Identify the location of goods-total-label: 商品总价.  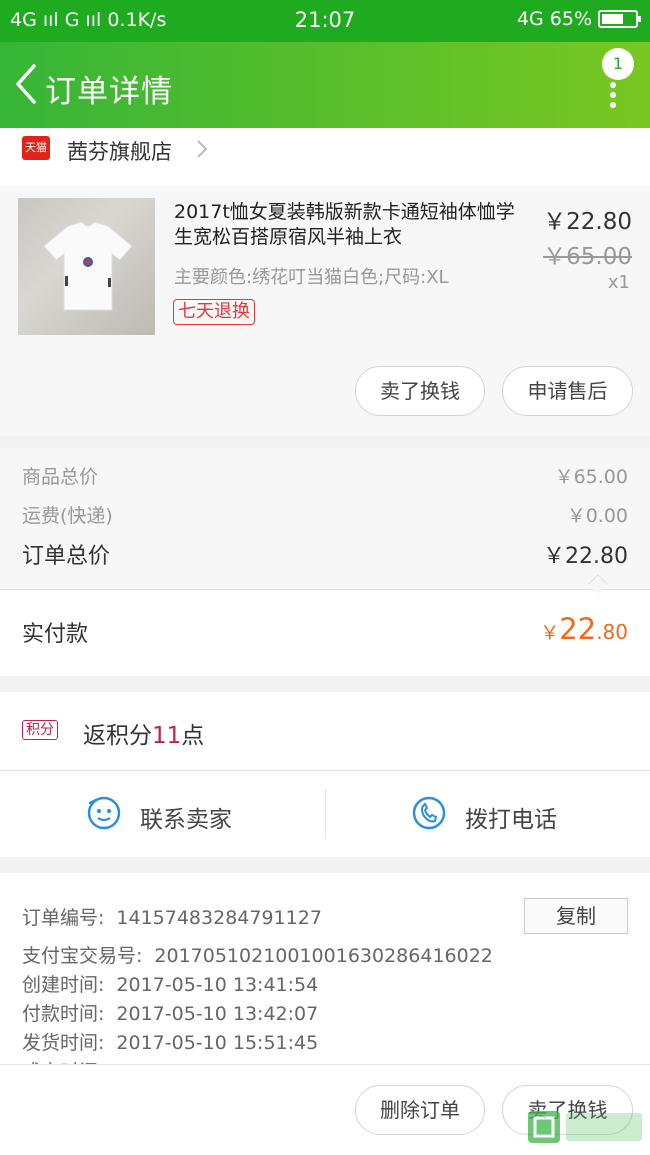
(60, 477).